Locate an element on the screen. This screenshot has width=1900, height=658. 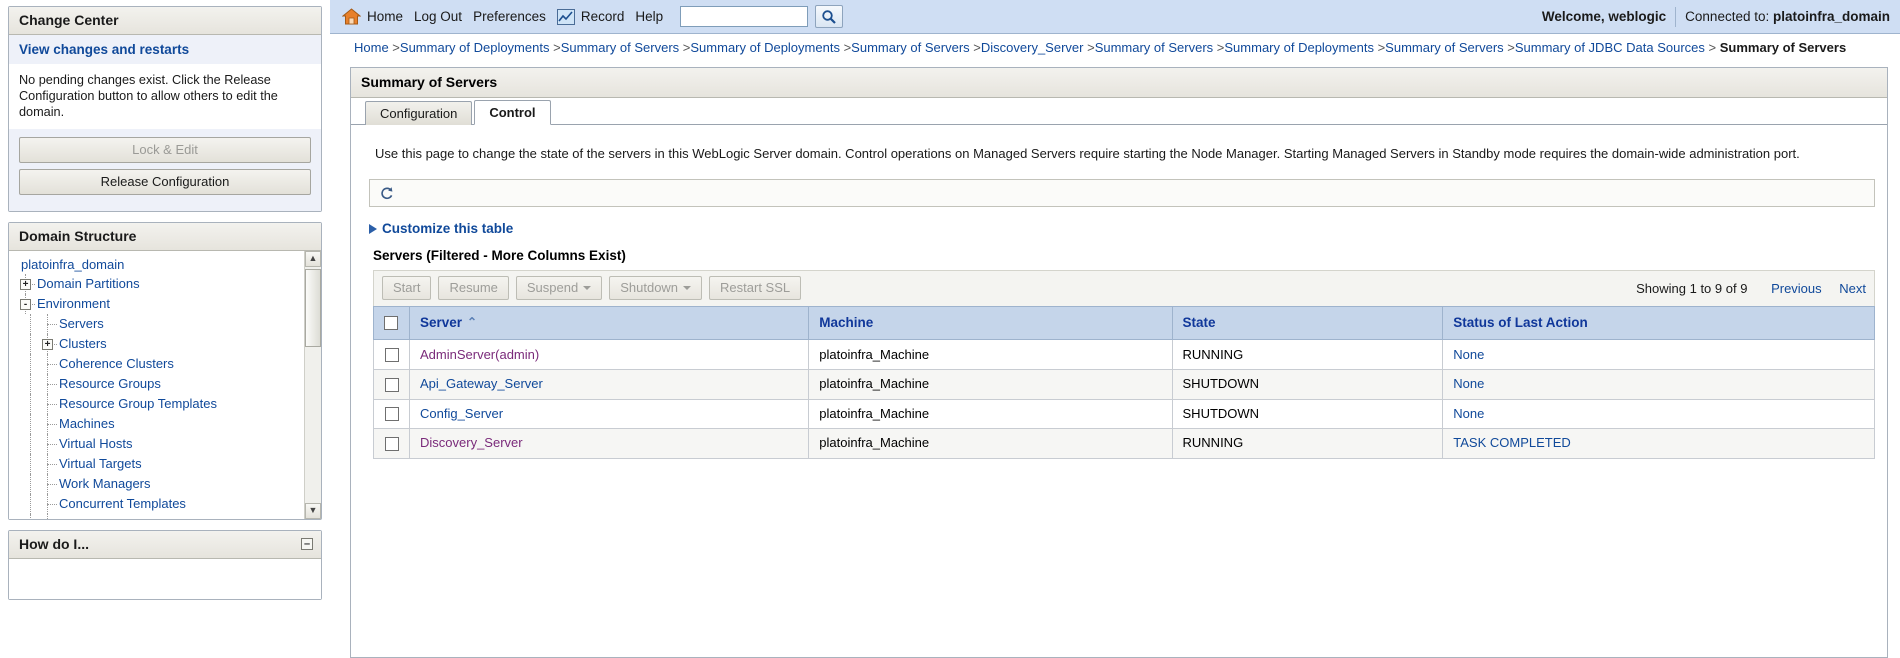
button-label: Shutdown is located at coordinates (649, 287).